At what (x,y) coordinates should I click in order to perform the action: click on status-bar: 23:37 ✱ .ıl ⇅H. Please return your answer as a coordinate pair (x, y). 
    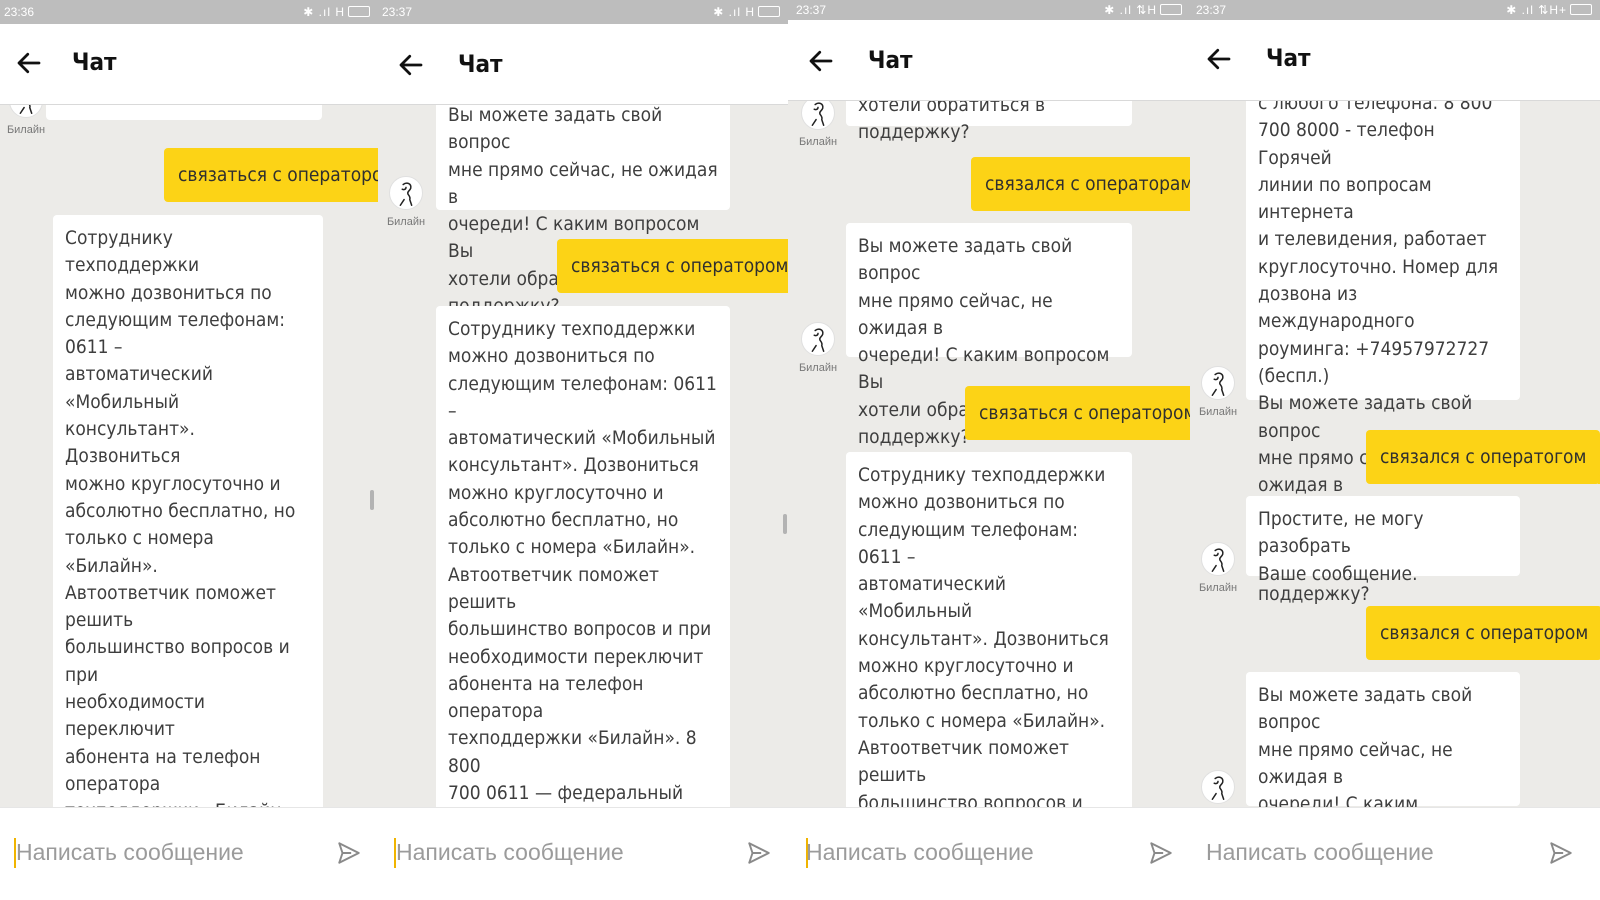
    Looking at the image, I should click on (989, 10).